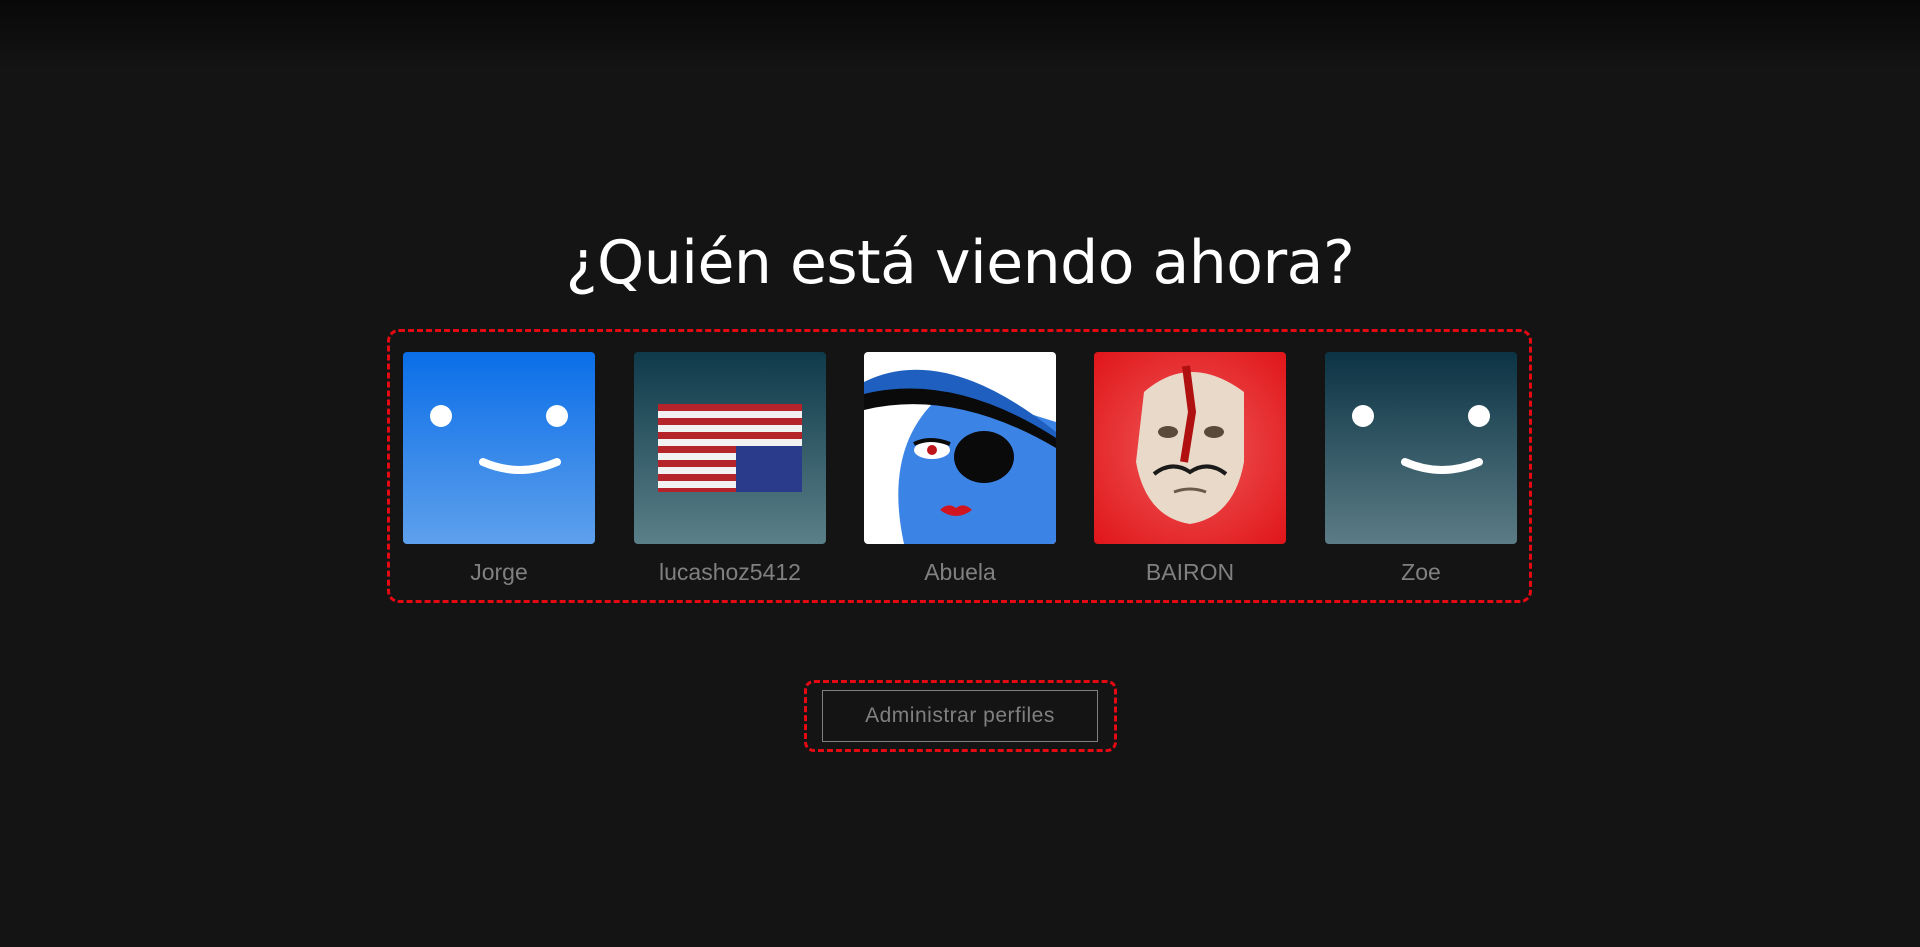 The image size is (1920, 947). Describe the element at coordinates (960, 572) in the screenshot. I see `profile-name: Abuela` at that location.